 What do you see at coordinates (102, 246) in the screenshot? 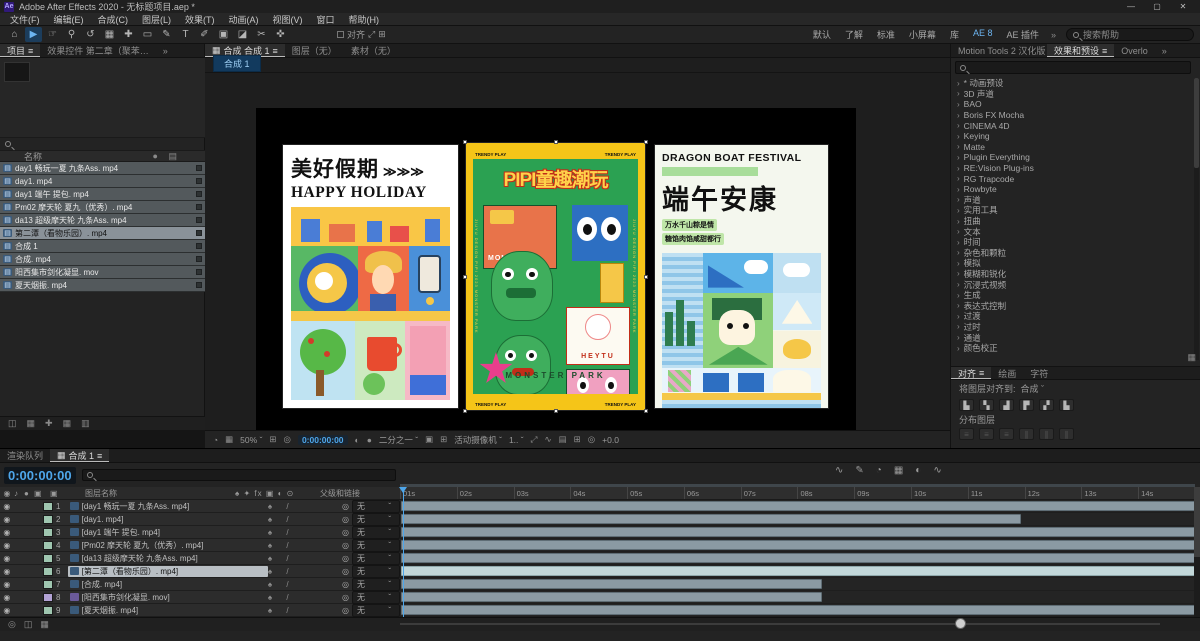
I see `project-file-row: ▤ 合成 1` at bounding box center [102, 246].